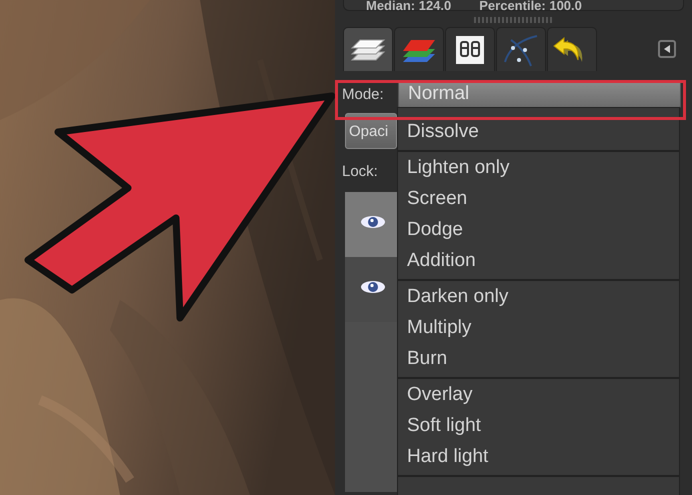 The width and height of the screenshot is (692, 495). I want to click on stat-text: Percentile: 100.0, so click(530, 6).